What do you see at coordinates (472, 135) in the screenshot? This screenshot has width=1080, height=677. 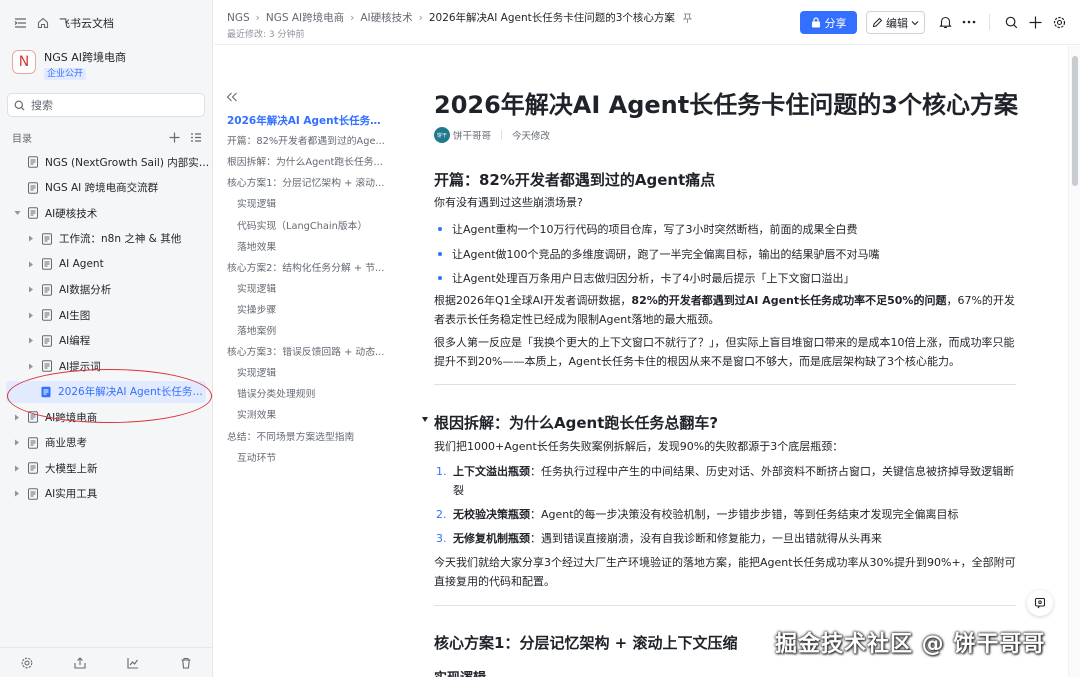 I see `author-name: 饼干哥哥` at bounding box center [472, 135].